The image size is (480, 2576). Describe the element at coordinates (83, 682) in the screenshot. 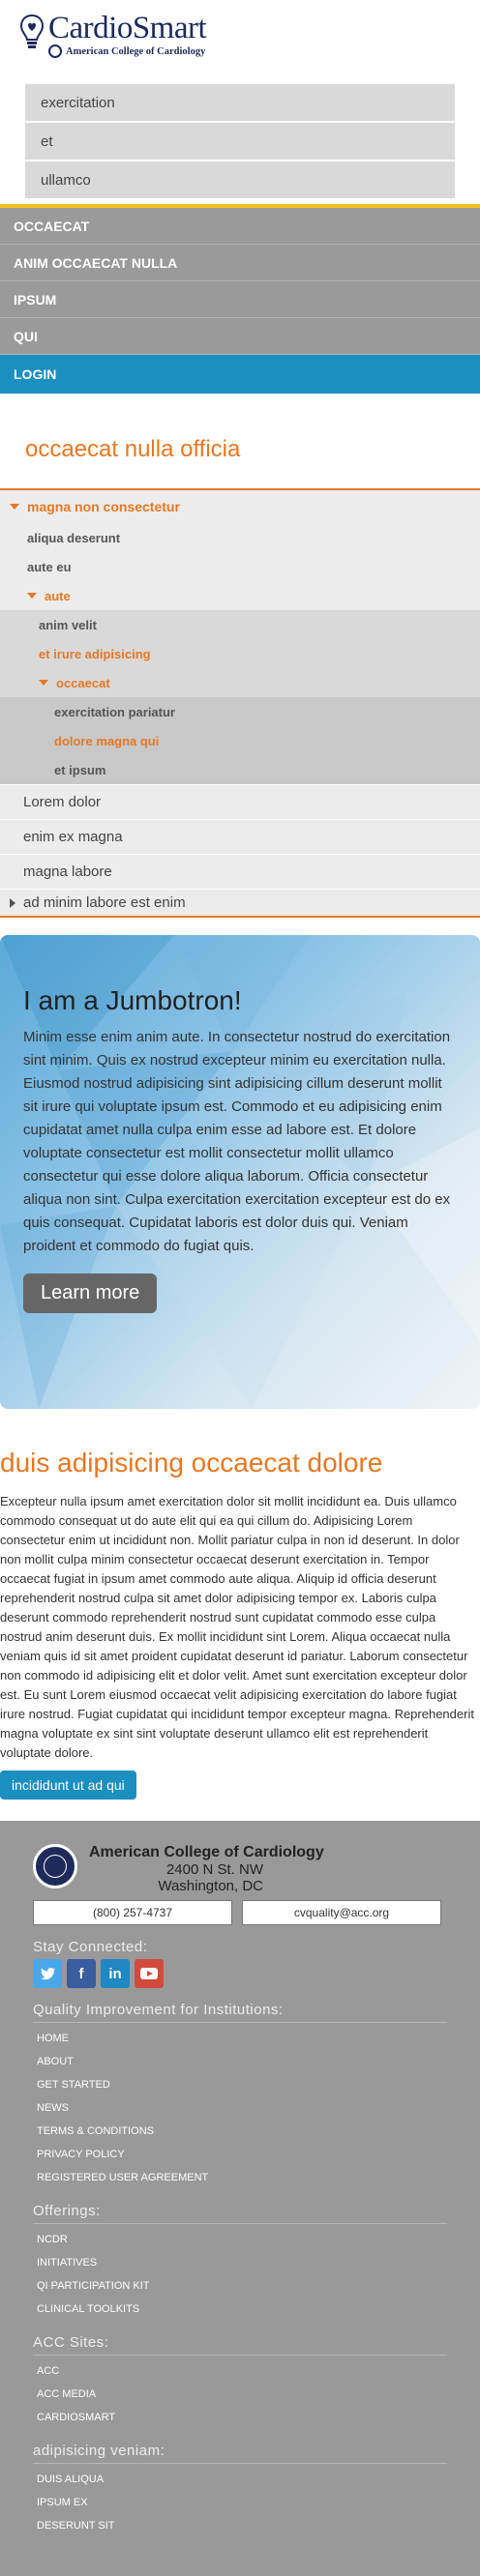

I see `tree-item-label: occaecat` at that location.